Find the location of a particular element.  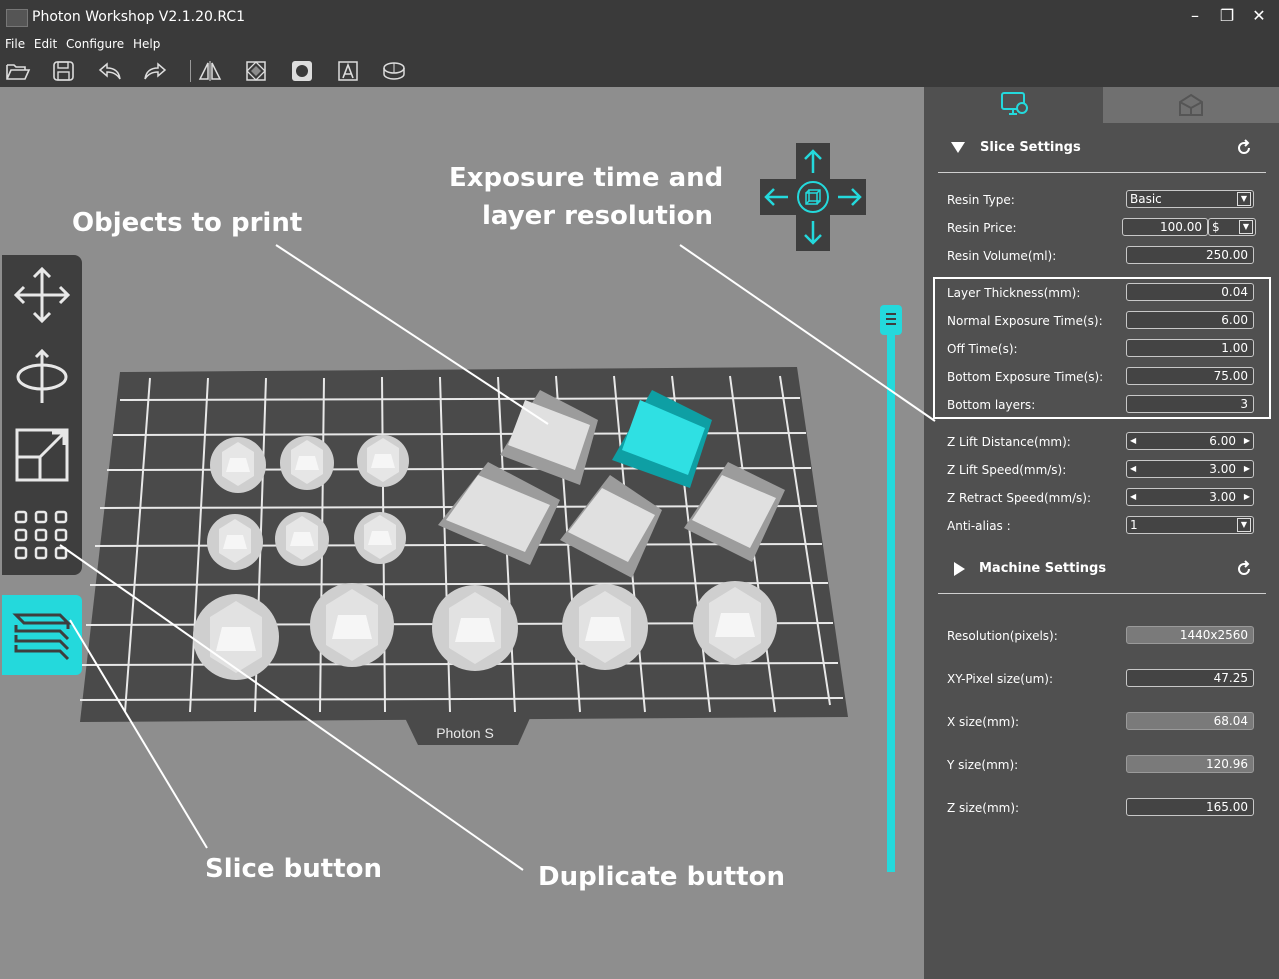

minimize-icon: – is located at coordinates (1195, 16).